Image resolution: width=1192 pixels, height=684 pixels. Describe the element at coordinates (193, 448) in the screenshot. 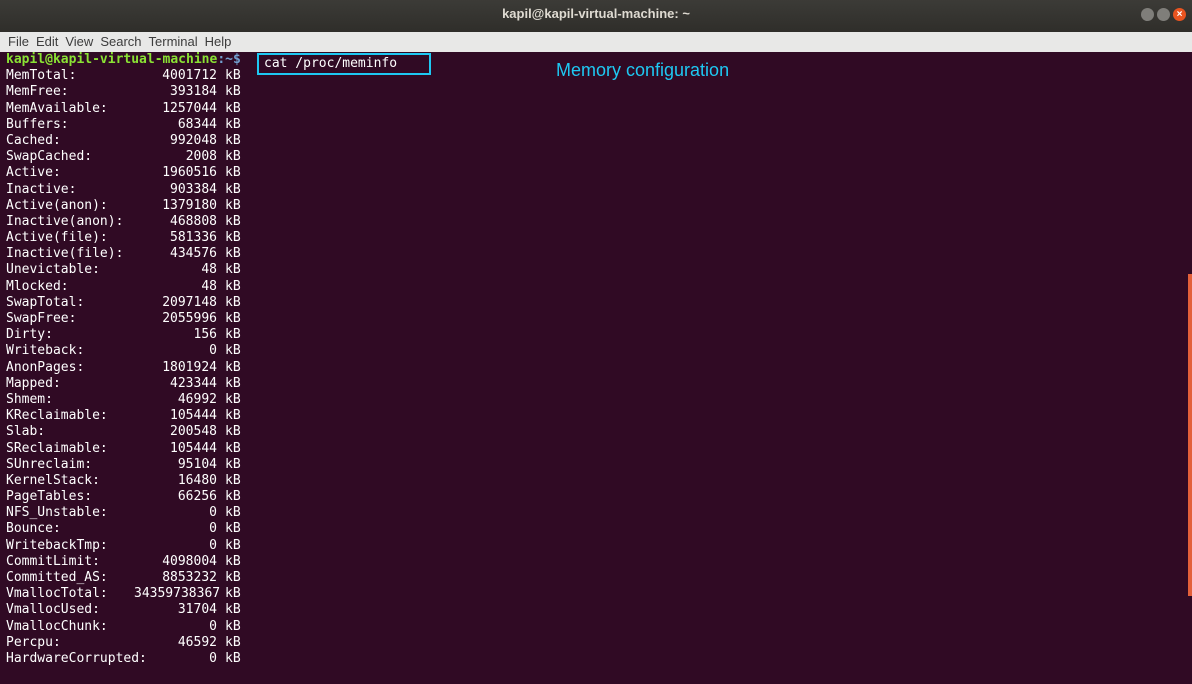

I see `meminfo-value: 105444` at that location.